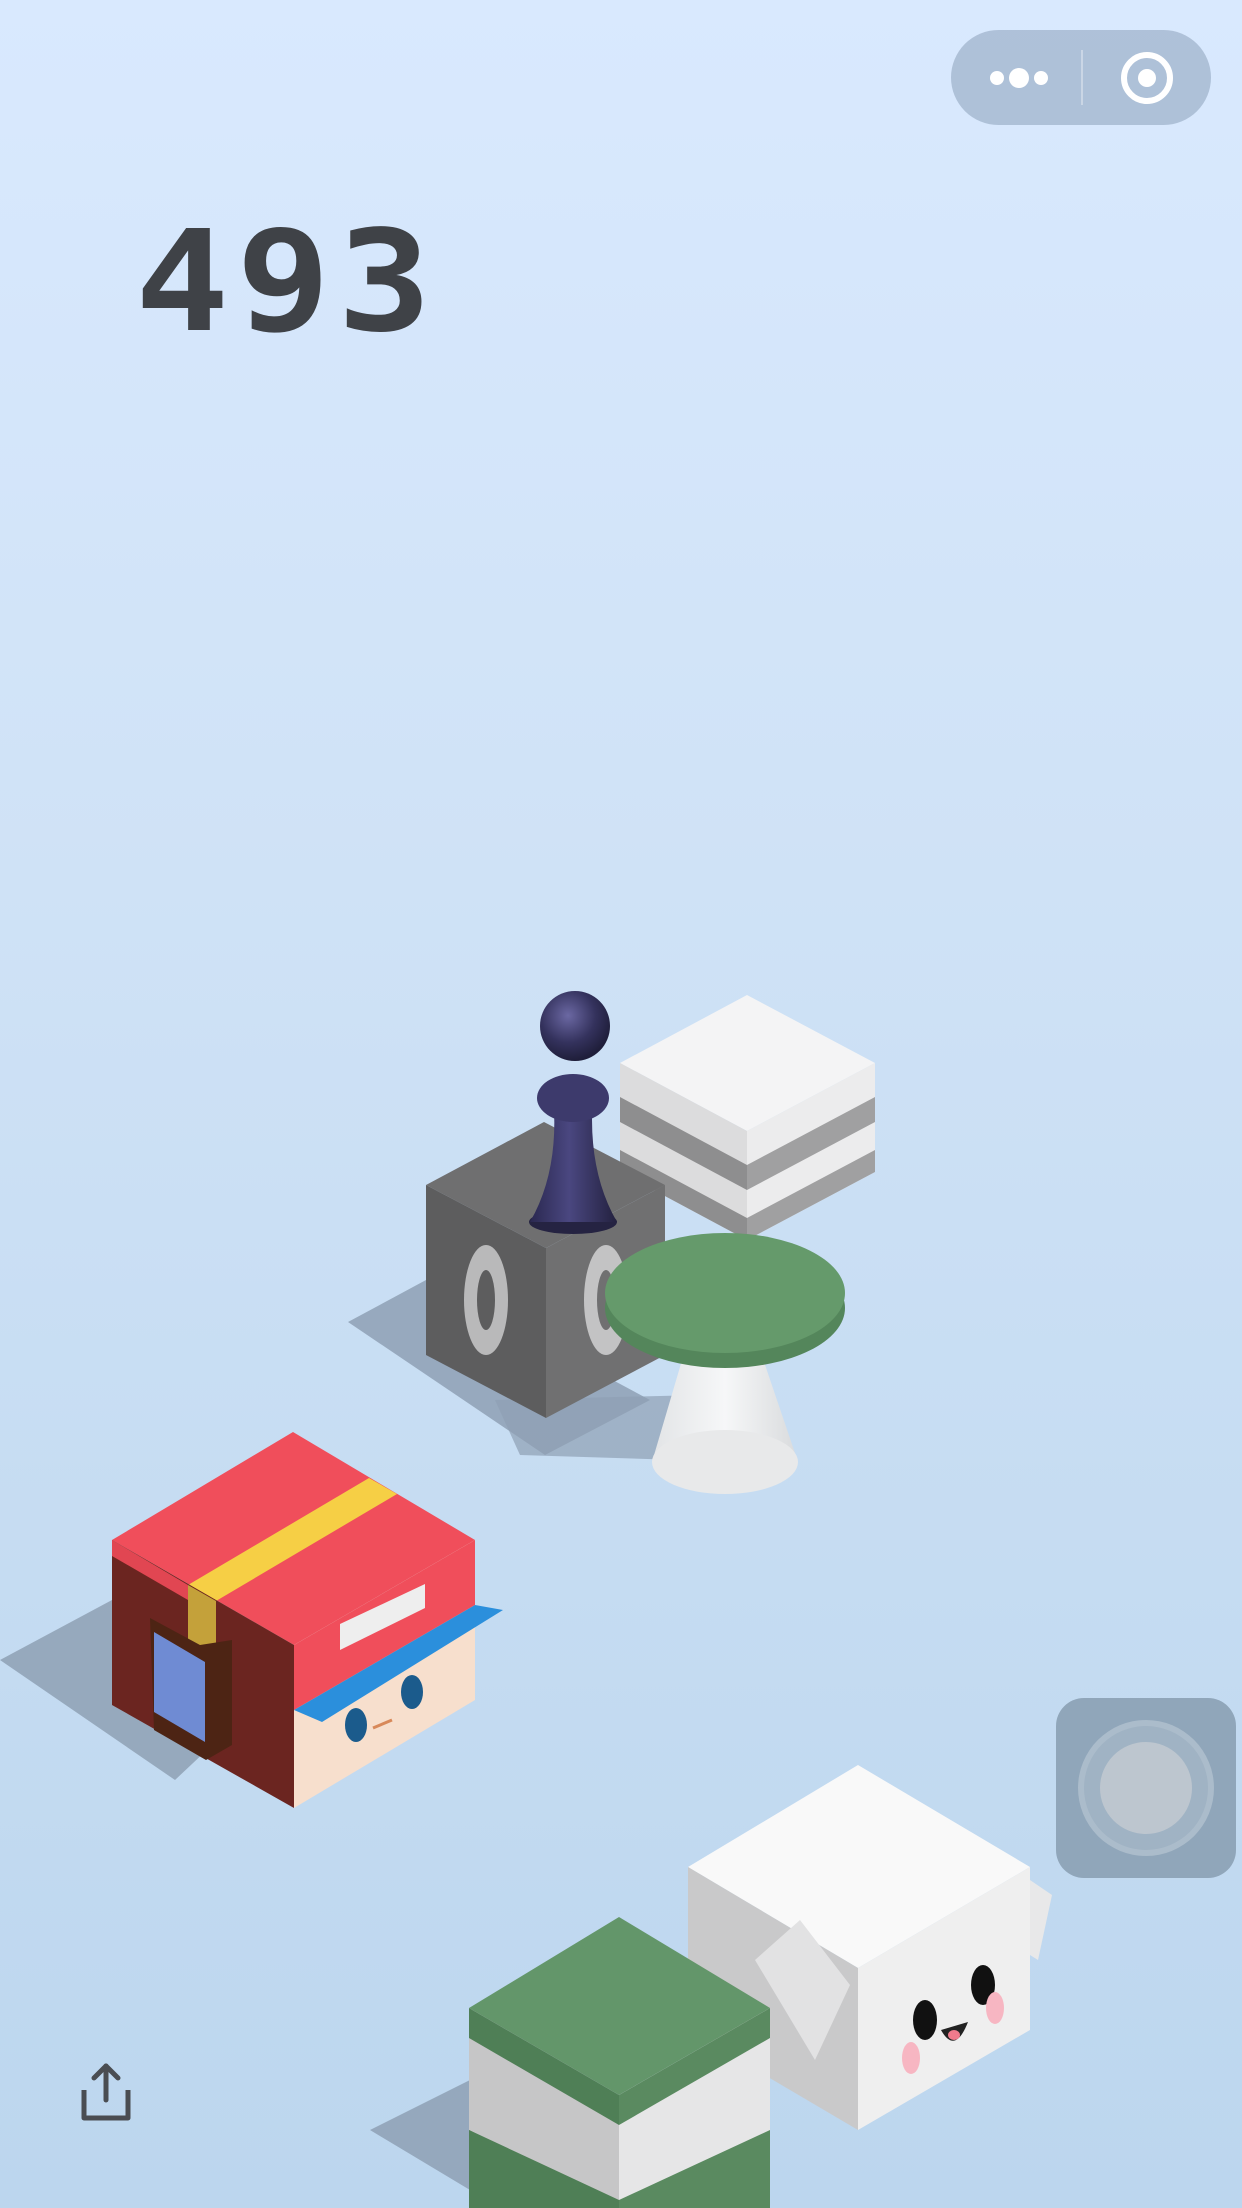 This screenshot has height=2208, width=1242. Describe the element at coordinates (251, 1620) in the screenshot. I see `red-cap-character-box` at that location.